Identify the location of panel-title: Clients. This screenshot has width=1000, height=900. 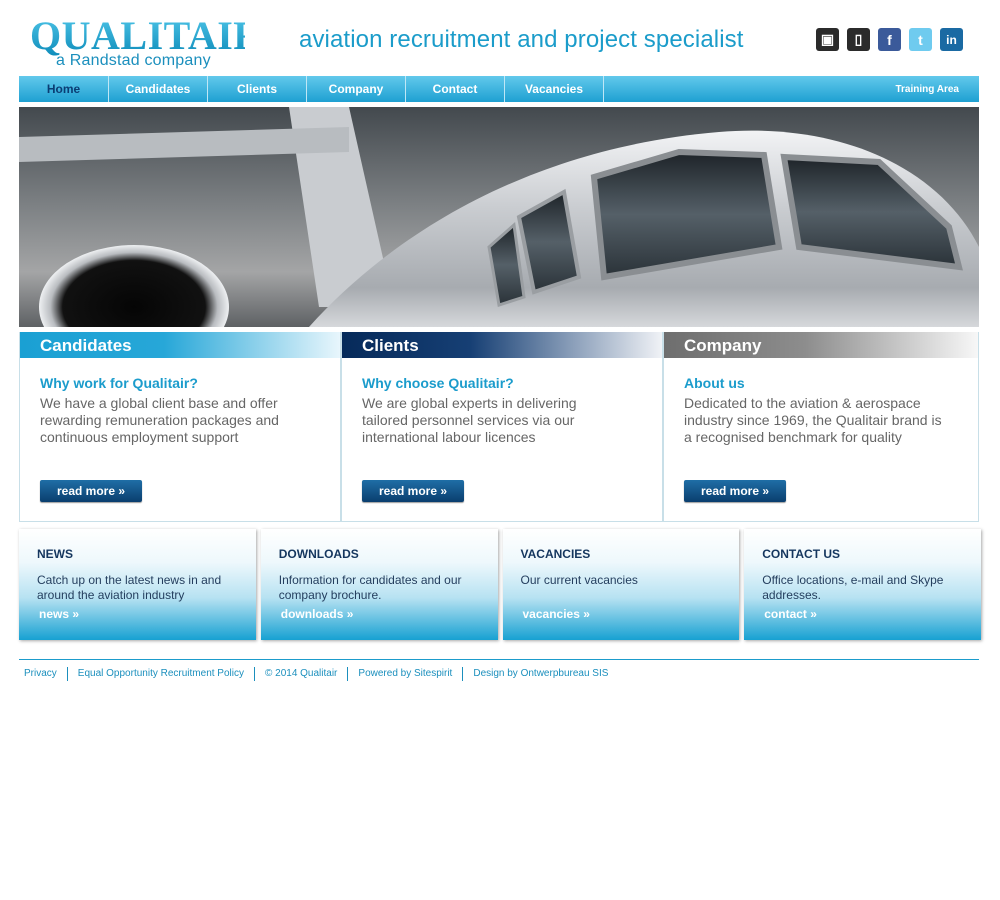
(502, 345).